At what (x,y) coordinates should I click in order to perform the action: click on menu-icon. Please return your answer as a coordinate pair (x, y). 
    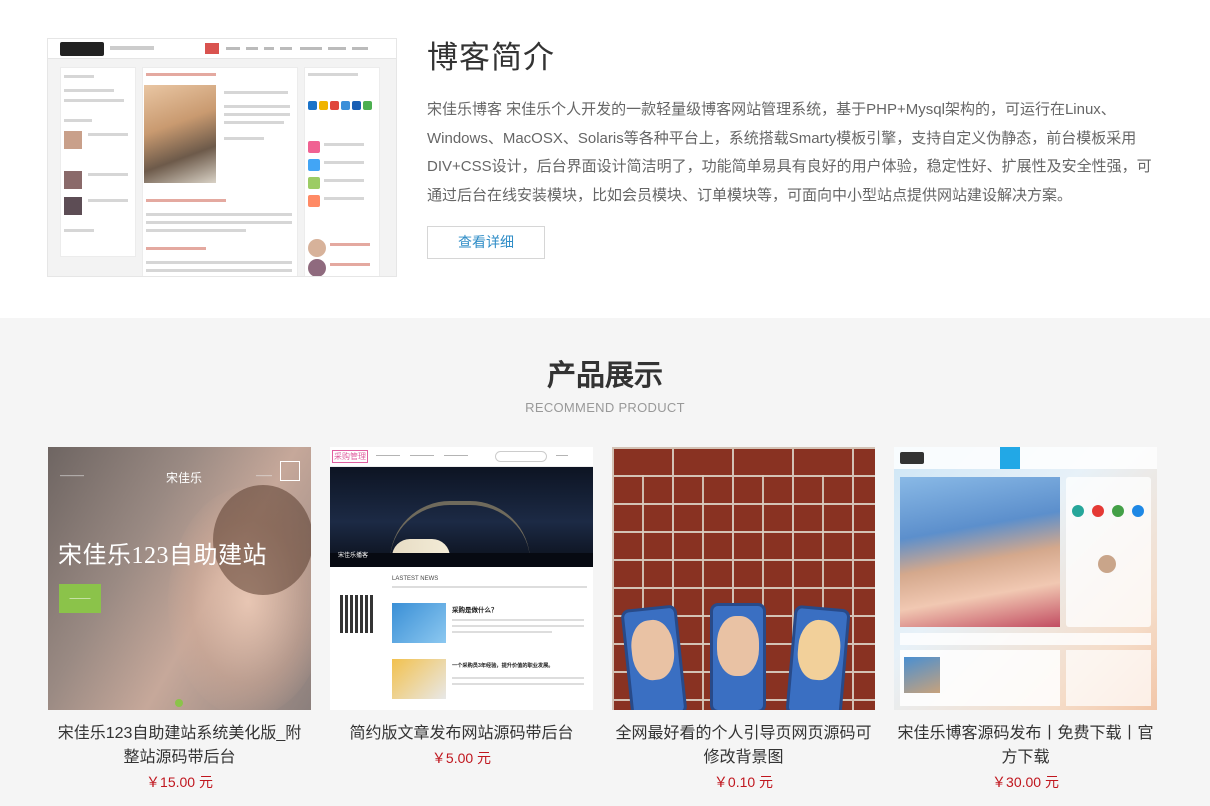
    Looking at the image, I should click on (290, 471).